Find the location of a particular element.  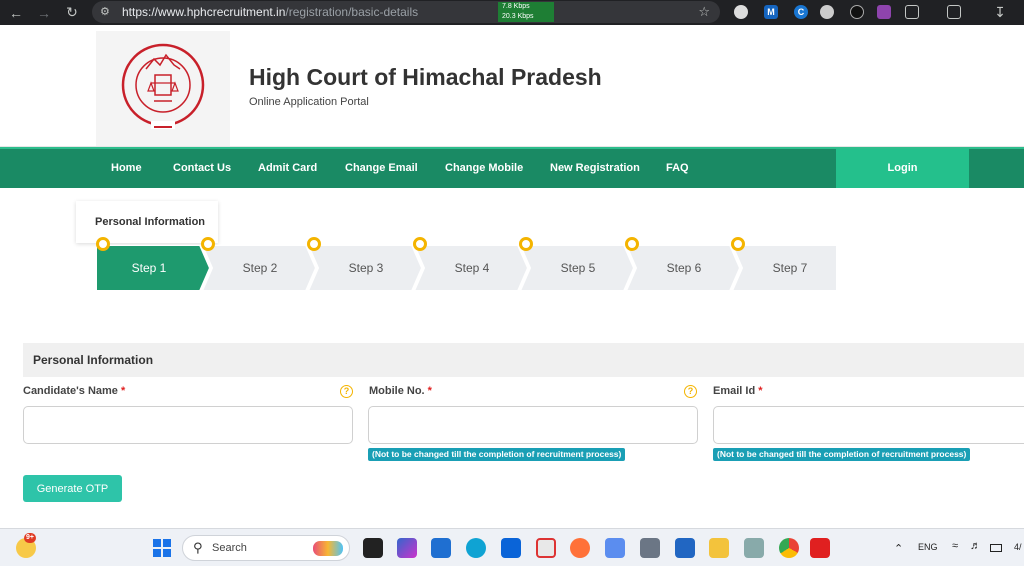

firefox-icon is located at coordinates (580, 548).